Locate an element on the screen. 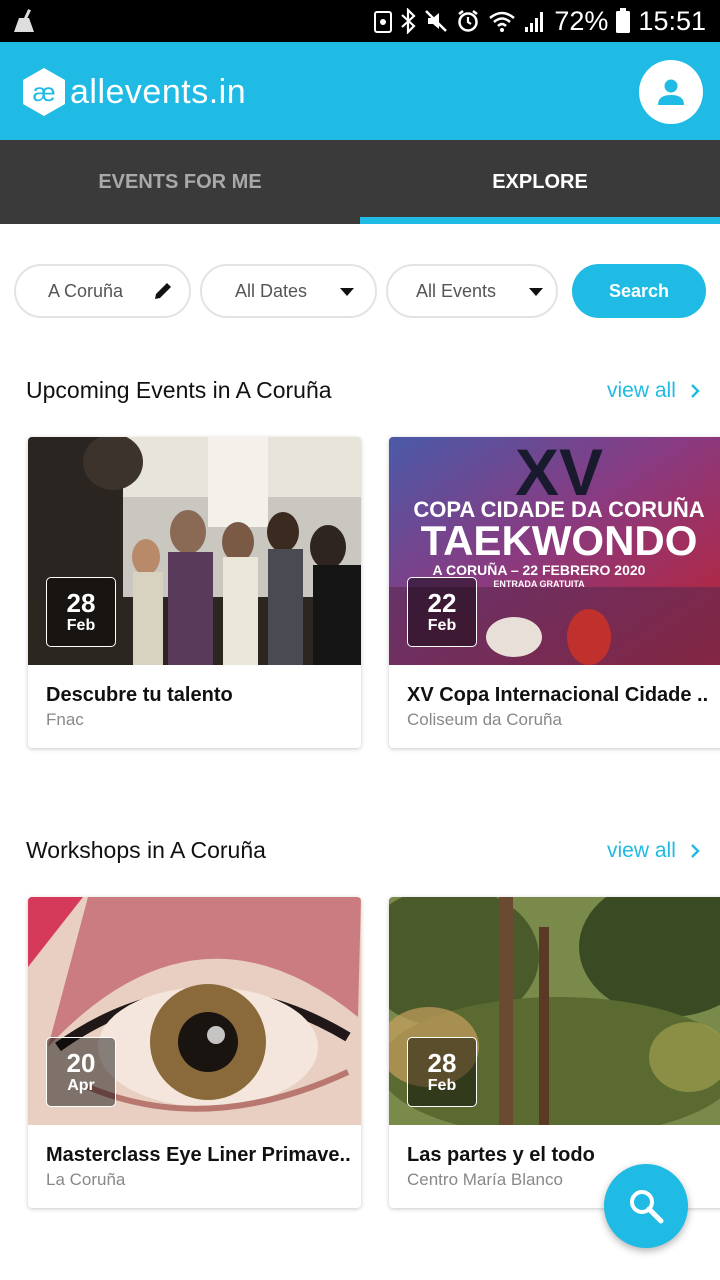  tab-bar: EVENTS FOR ME EXPLORE is located at coordinates (360, 182).